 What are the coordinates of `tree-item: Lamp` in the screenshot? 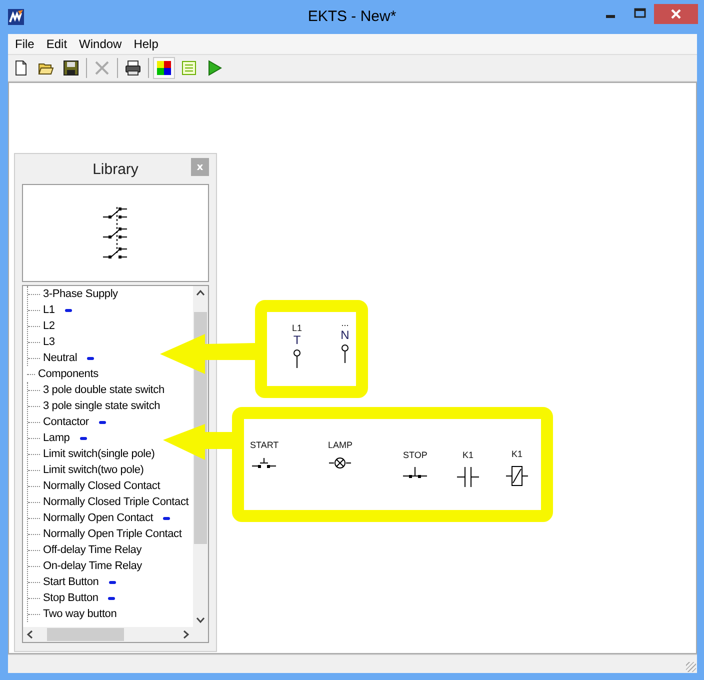 It's located at (56, 438).